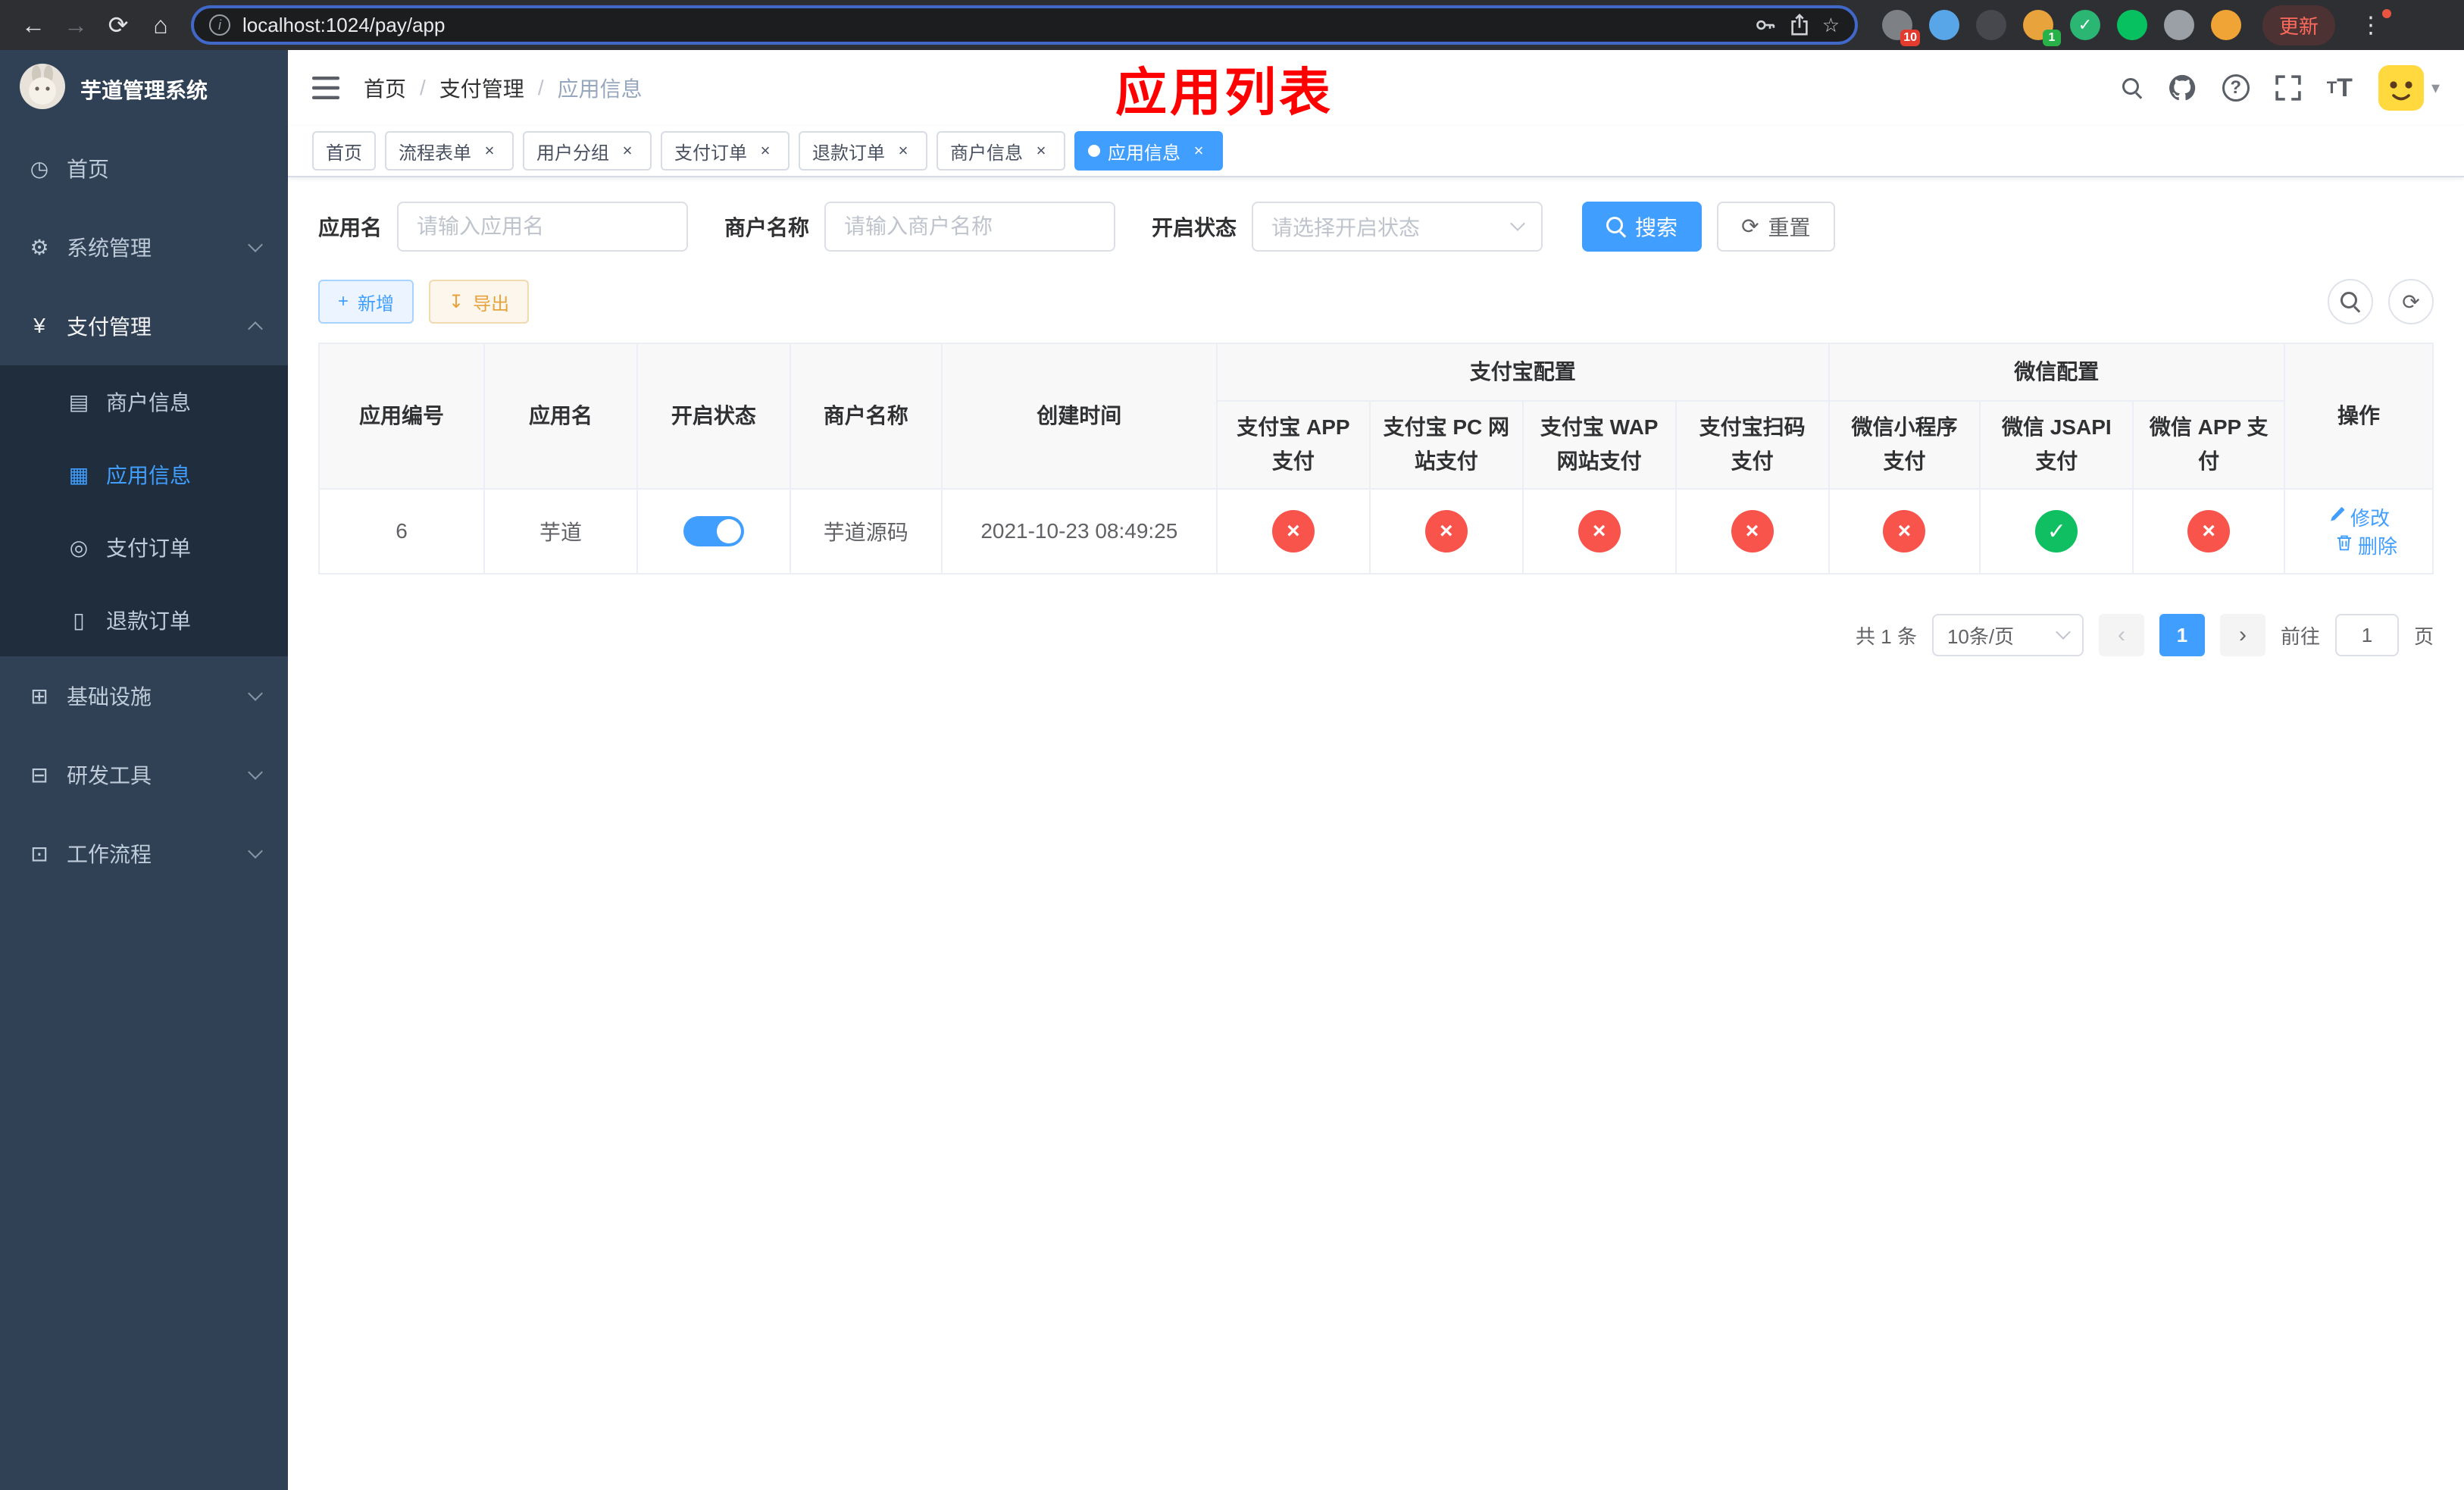  I want to click on update-button: 更新, so click(2299, 25).